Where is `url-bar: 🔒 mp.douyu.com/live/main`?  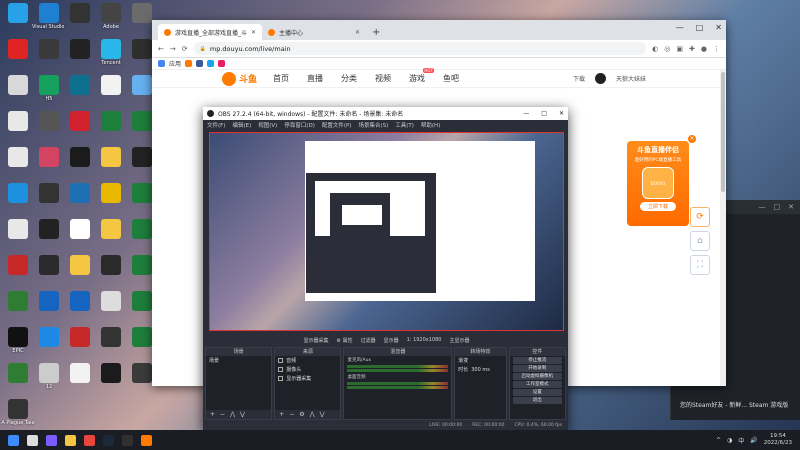
url-bar: 🔒 mp.douyu.com/live/main is located at coordinates (420, 48).